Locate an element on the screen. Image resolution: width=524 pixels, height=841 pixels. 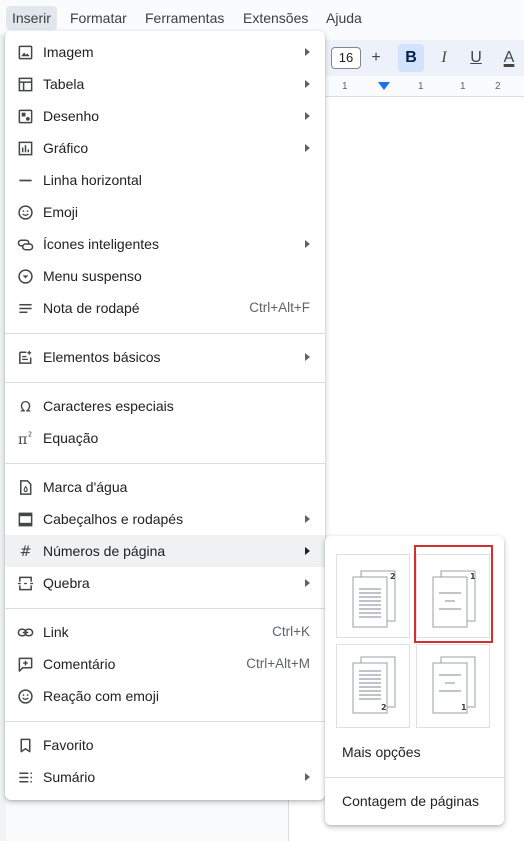
emoji-icon is located at coordinates (25, 212).